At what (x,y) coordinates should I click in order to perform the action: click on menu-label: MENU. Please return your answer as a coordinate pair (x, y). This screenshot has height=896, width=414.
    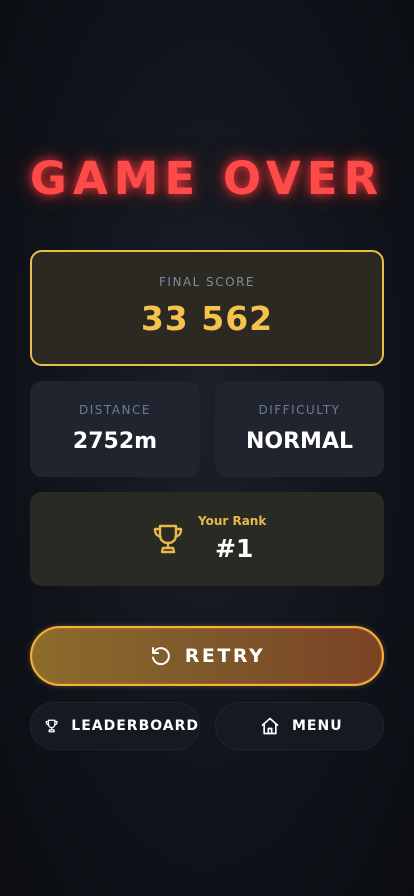
    Looking at the image, I should click on (317, 726).